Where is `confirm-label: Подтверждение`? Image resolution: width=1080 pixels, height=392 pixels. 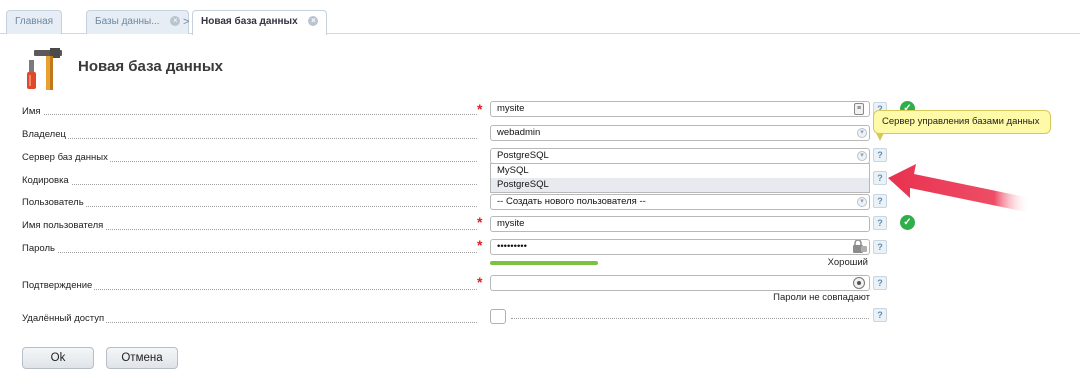
confirm-label: Подтверждение is located at coordinates (58, 285).